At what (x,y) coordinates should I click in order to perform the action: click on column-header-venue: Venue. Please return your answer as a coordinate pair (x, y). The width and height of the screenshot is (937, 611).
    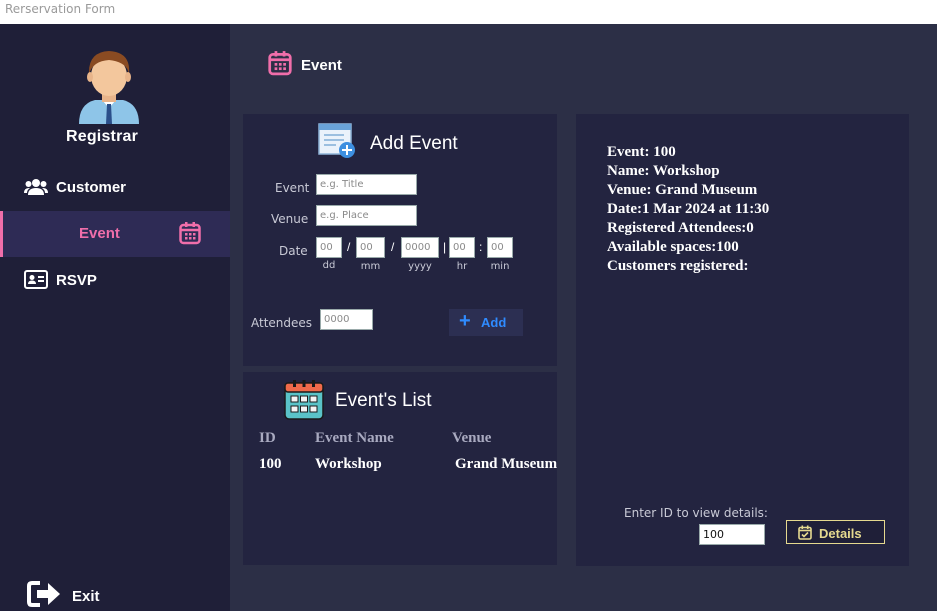
    Looking at the image, I should click on (472, 438).